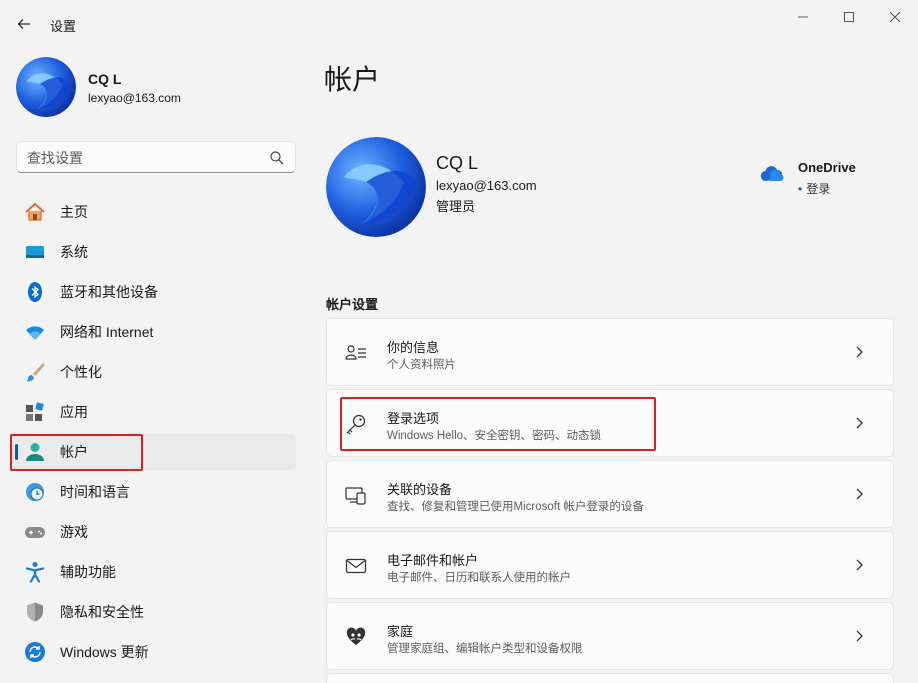 The width and height of the screenshot is (918, 683). What do you see at coordinates (610, 494) in the screenshot?
I see `card-linked-devices: 关联的设备 查找、修复和管理已使用Microsoft 帐户登录的设备` at bounding box center [610, 494].